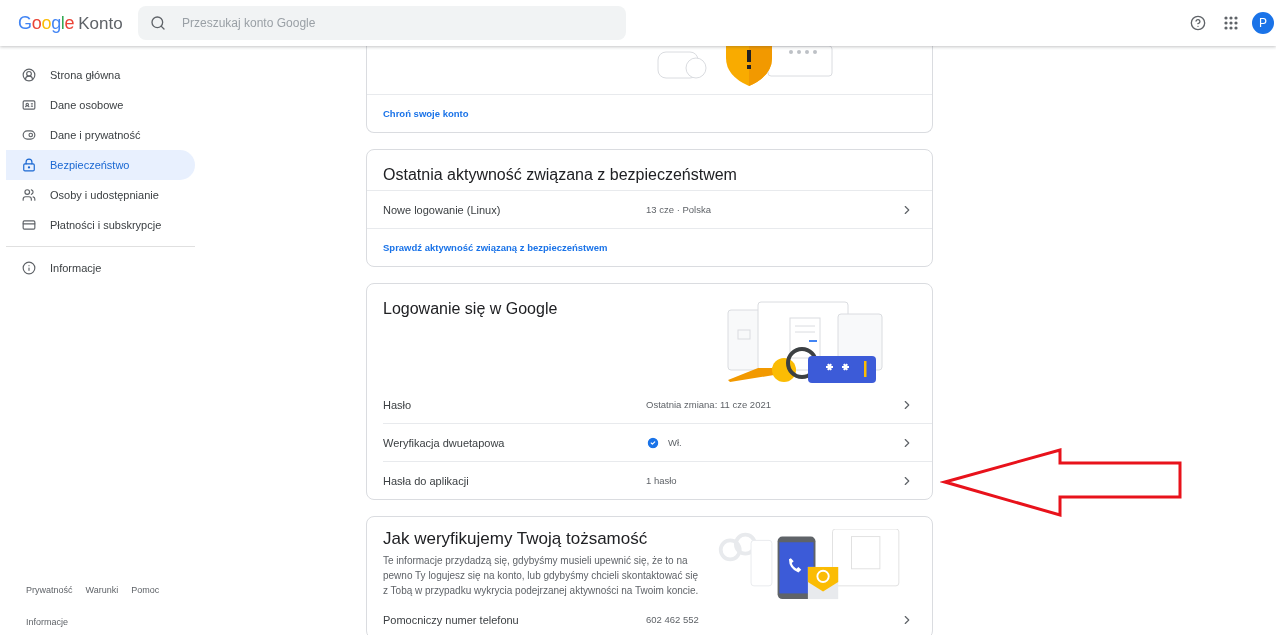 The width and height of the screenshot is (1276, 635). Describe the element at coordinates (673, 619) in the screenshot. I see `row-value: 602 462 552` at that location.